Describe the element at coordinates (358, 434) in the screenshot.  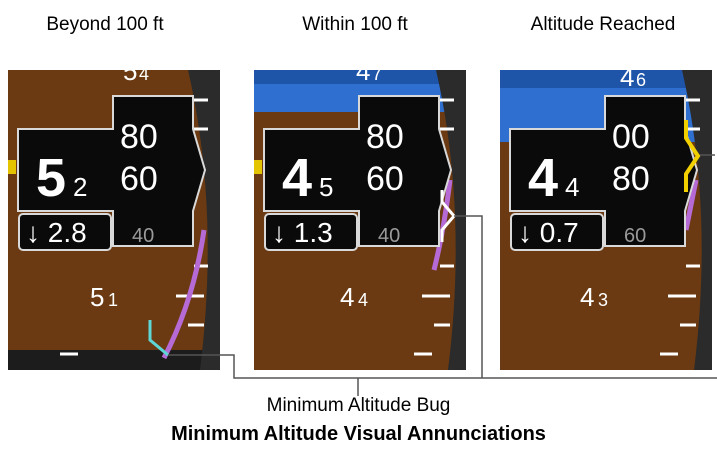
I see `figure-title: Minimum Altitude Visual Annunciations` at that location.